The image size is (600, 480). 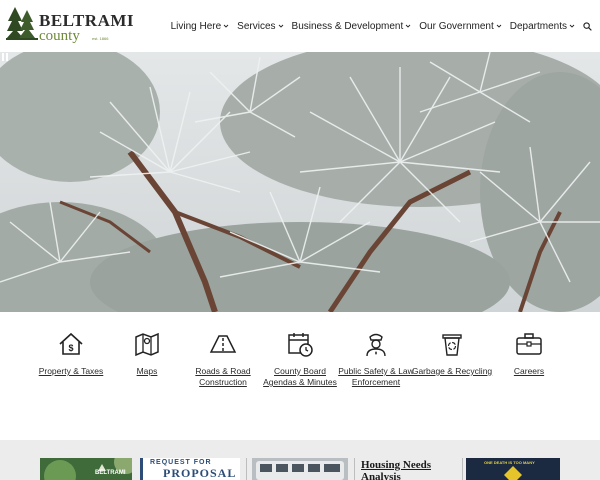 I want to click on recycle-bin-icon, so click(x=452, y=345).